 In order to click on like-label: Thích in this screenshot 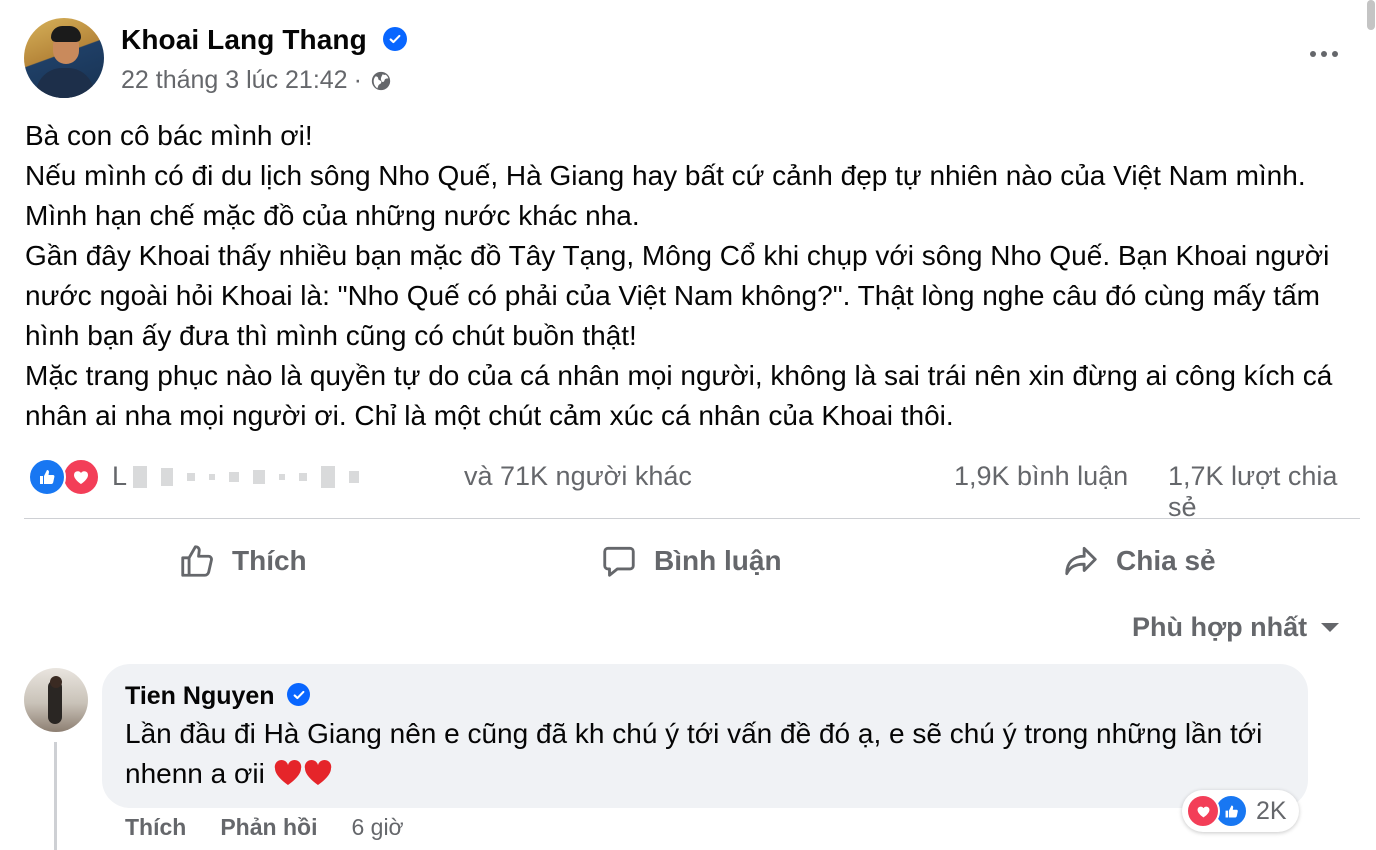, I will do `click(269, 560)`.